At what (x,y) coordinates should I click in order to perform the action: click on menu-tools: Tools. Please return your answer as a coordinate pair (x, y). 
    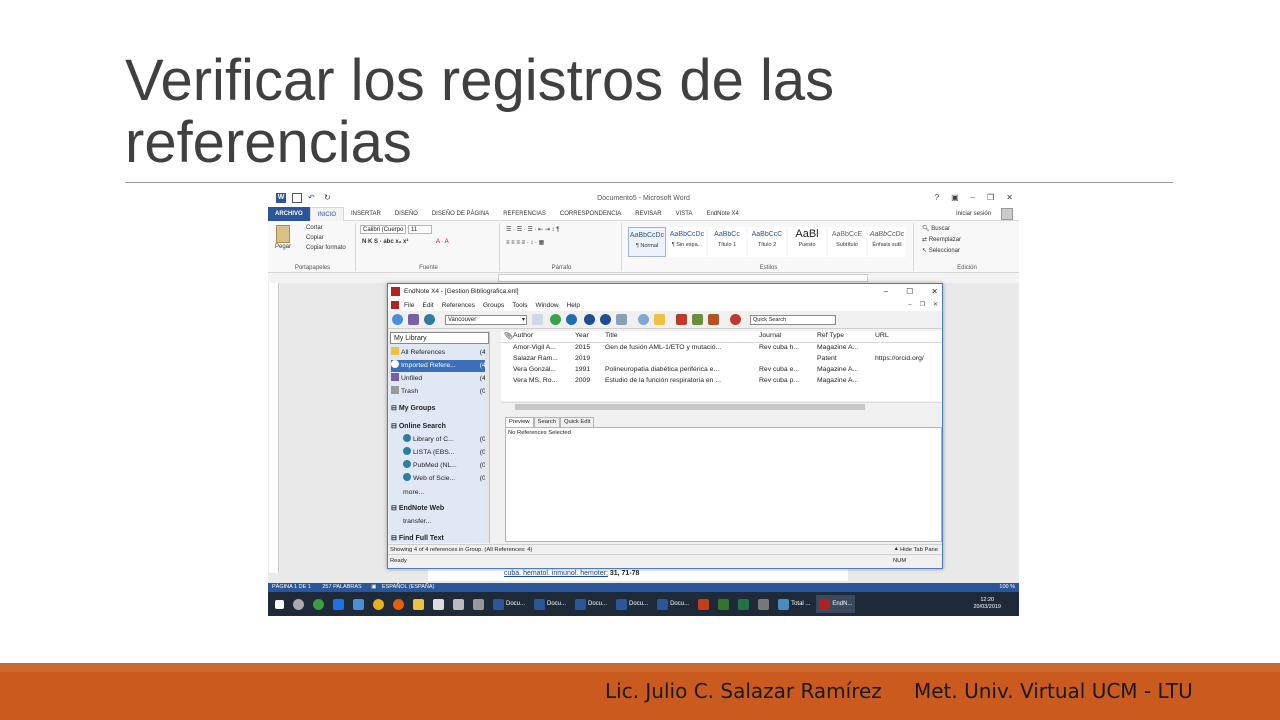
    Looking at the image, I should click on (519, 305).